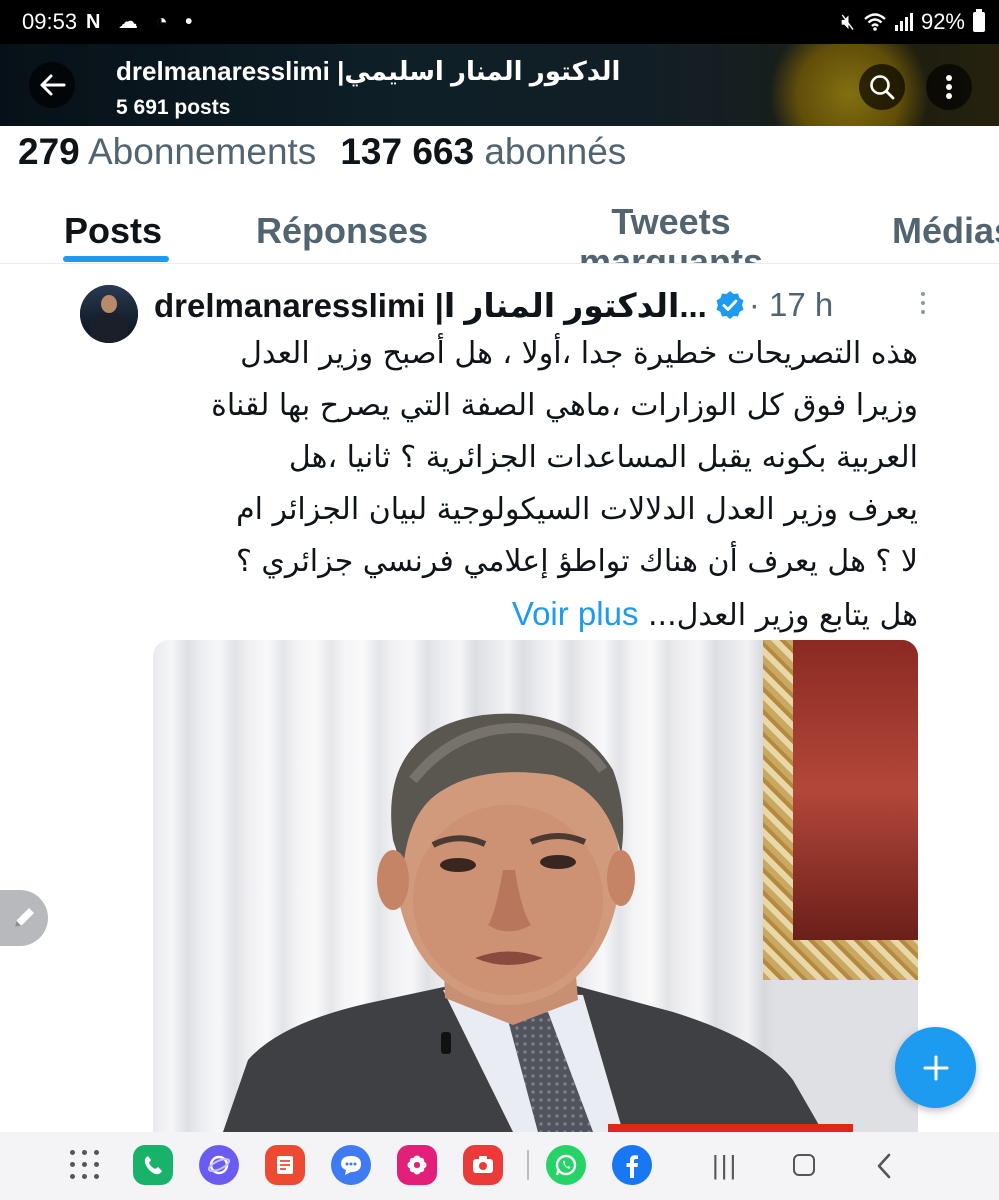 Image resolution: width=999 pixels, height=1200 pixels. What do you see at coordinates (804, 1165) in the screenshot?
I see `home-icon` at bounding box center [804, 1165].